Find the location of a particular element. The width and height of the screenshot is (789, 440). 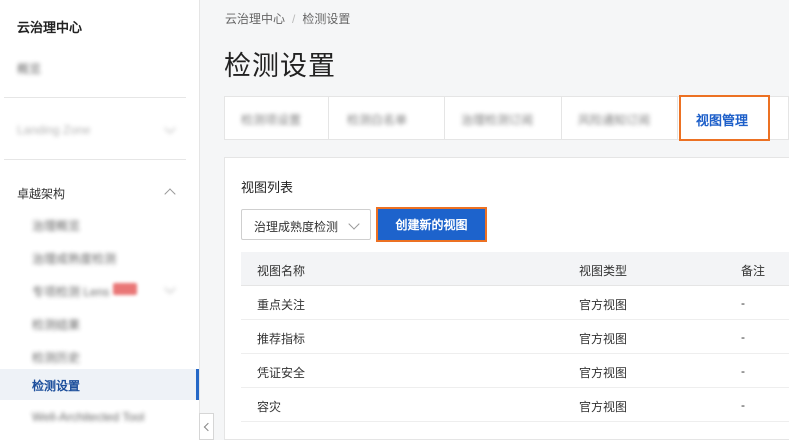

chevron-left-icon is located at coordinates (208, 427).